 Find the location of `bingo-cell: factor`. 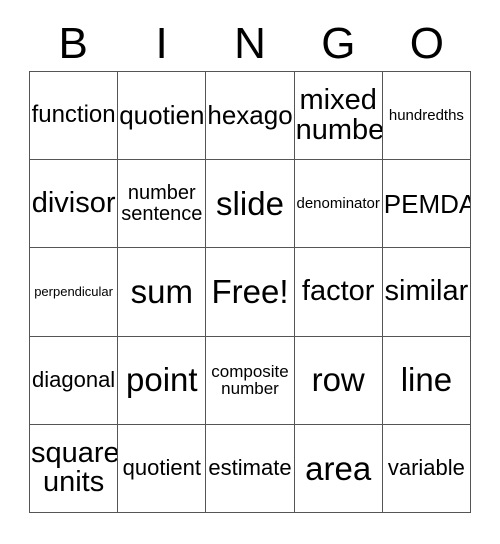

bingo-cell: factor is located at coordinates (338, 292).